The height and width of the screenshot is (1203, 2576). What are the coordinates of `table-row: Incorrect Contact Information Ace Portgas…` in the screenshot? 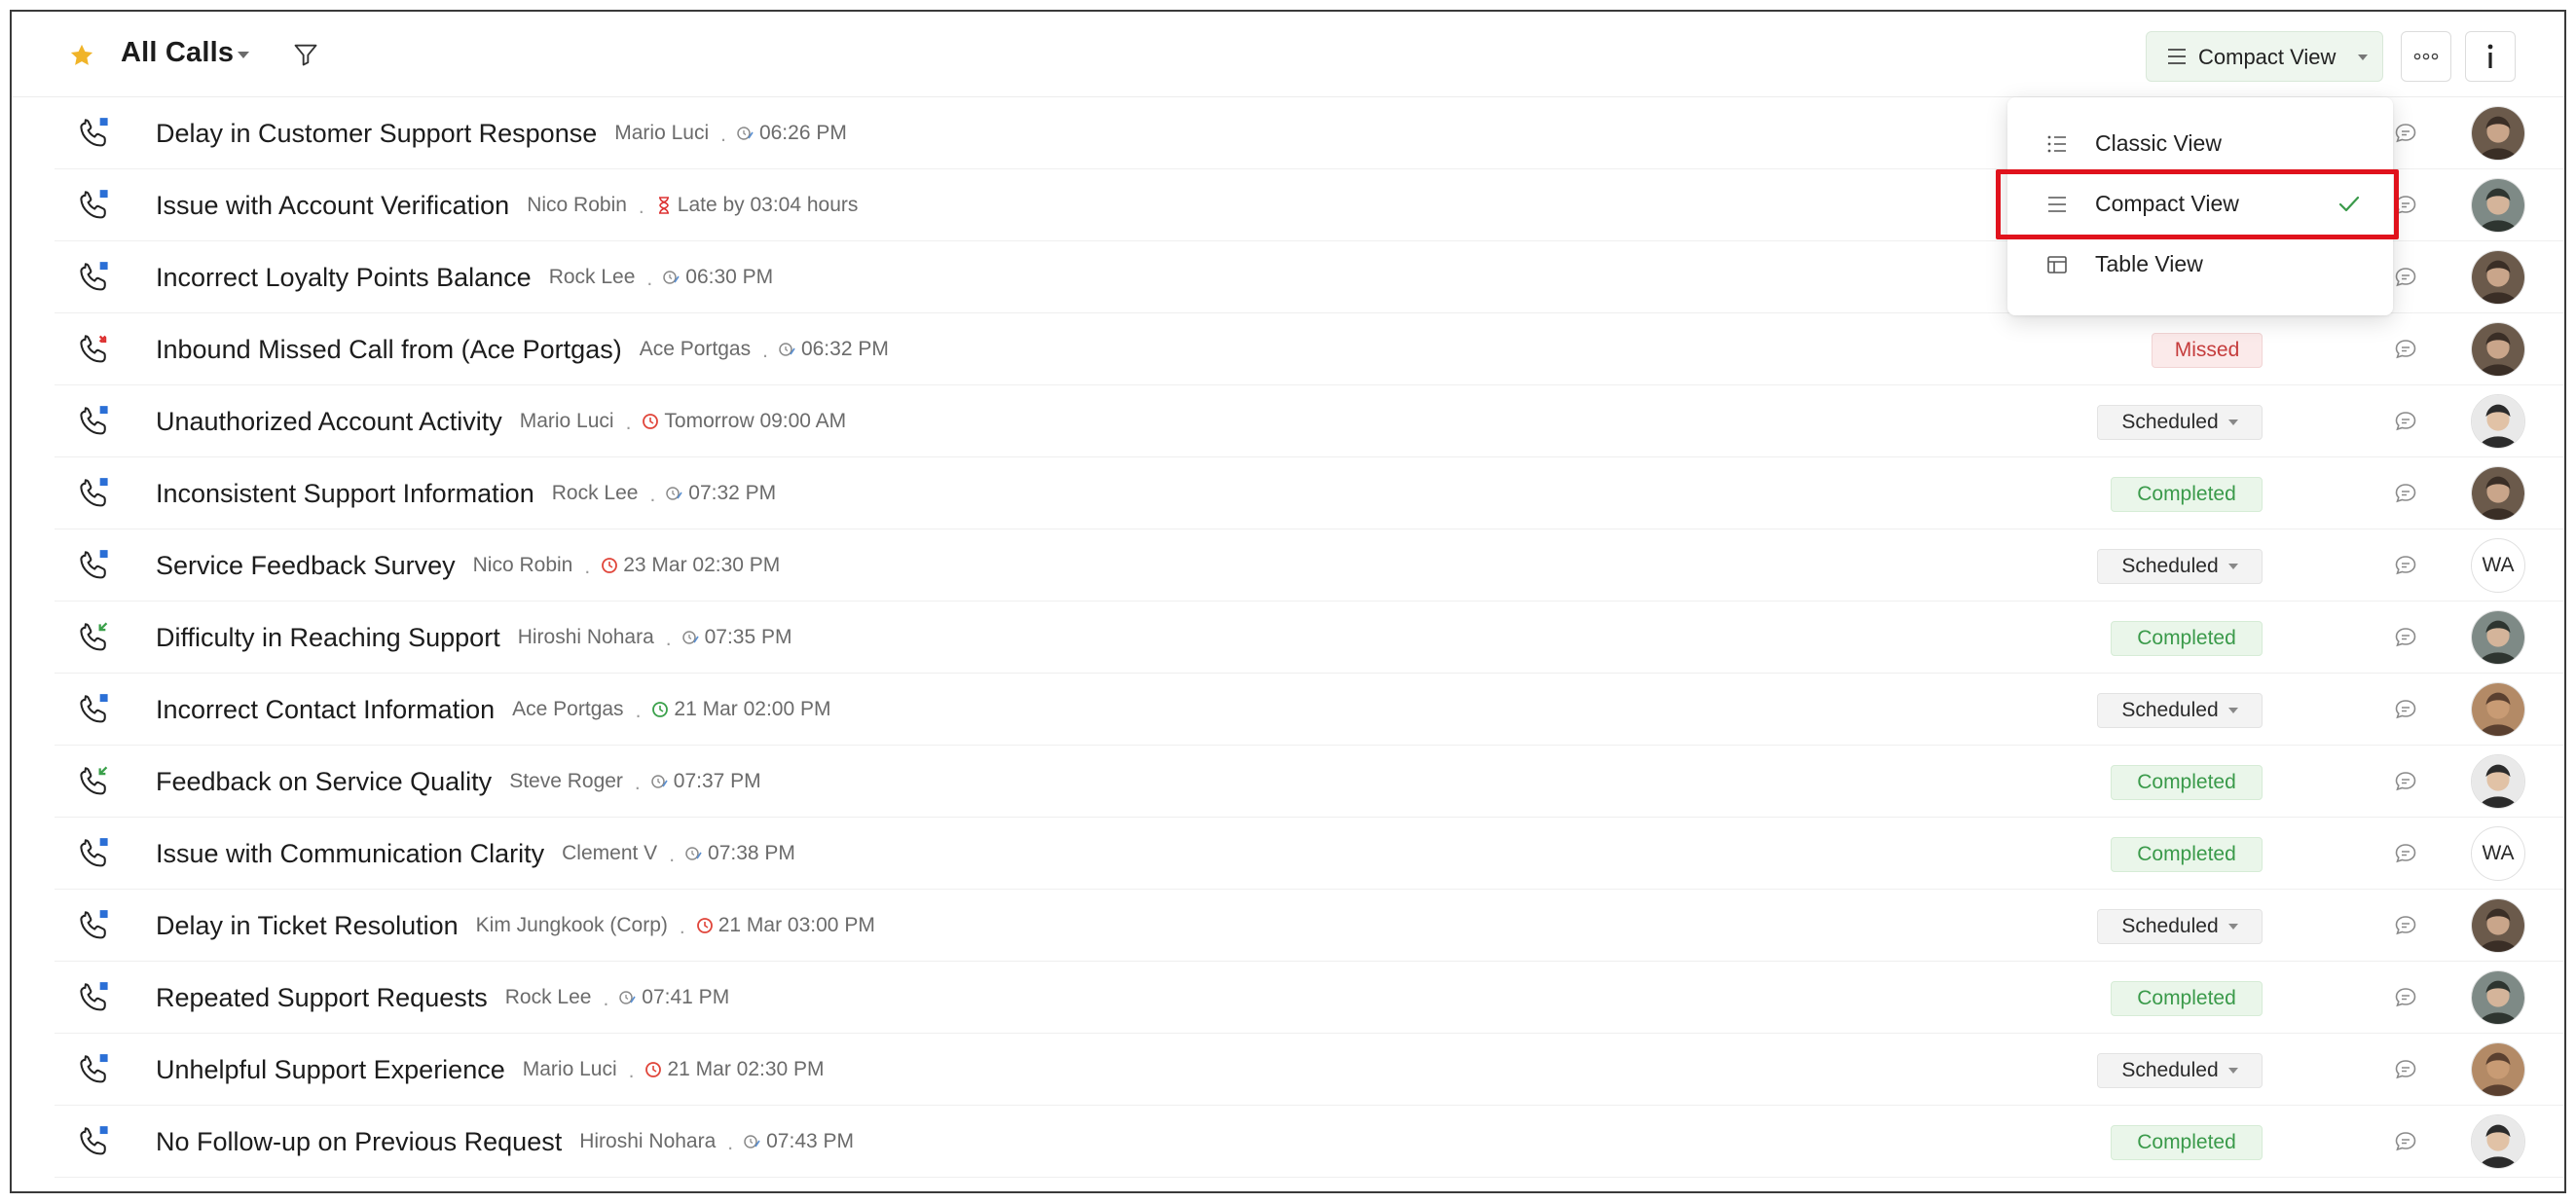 It's located at (1309, 710).